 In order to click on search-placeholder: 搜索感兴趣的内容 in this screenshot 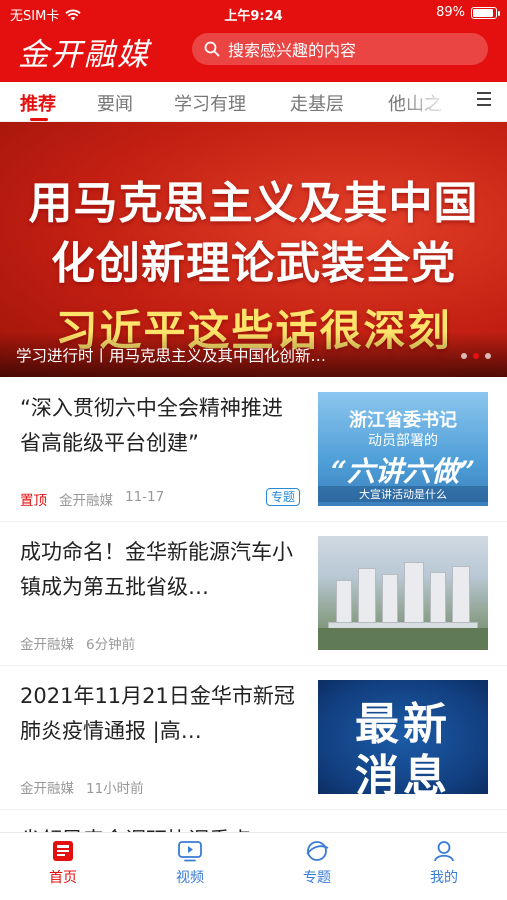, I will do `click(292, 50)`.